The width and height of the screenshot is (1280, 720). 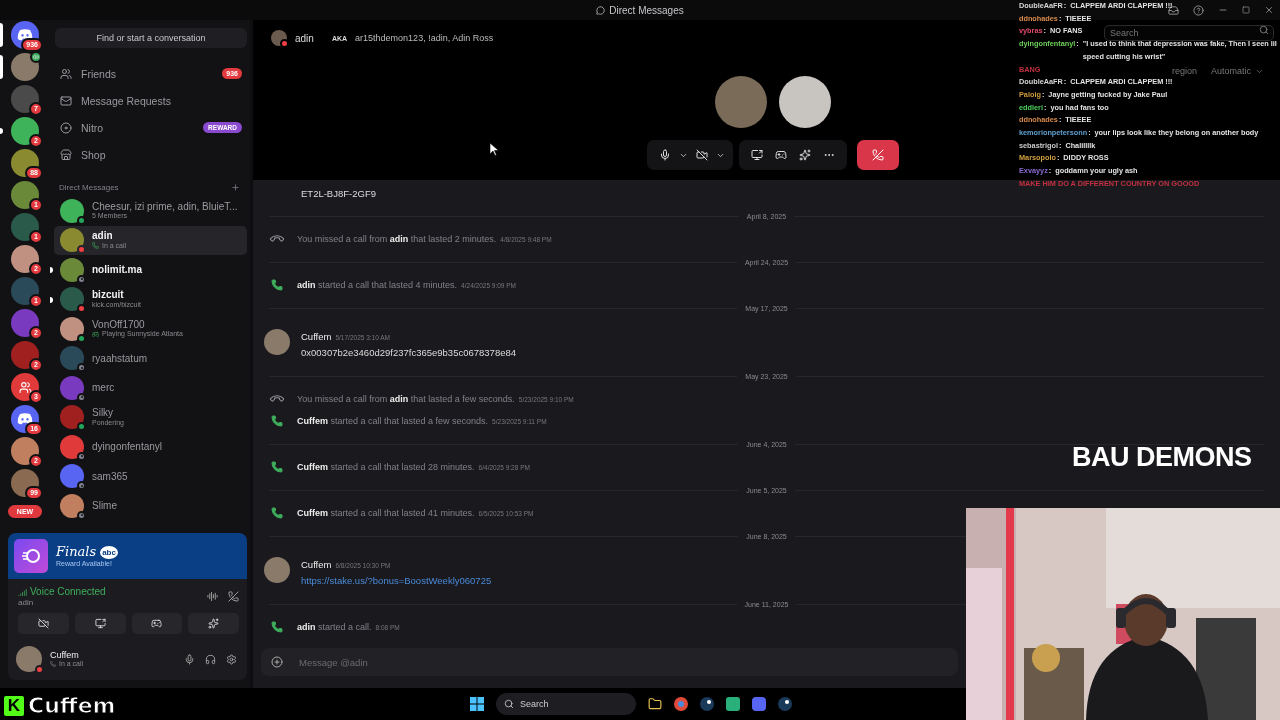 I want to click on headphones-icon, so click(x=210, y=659).